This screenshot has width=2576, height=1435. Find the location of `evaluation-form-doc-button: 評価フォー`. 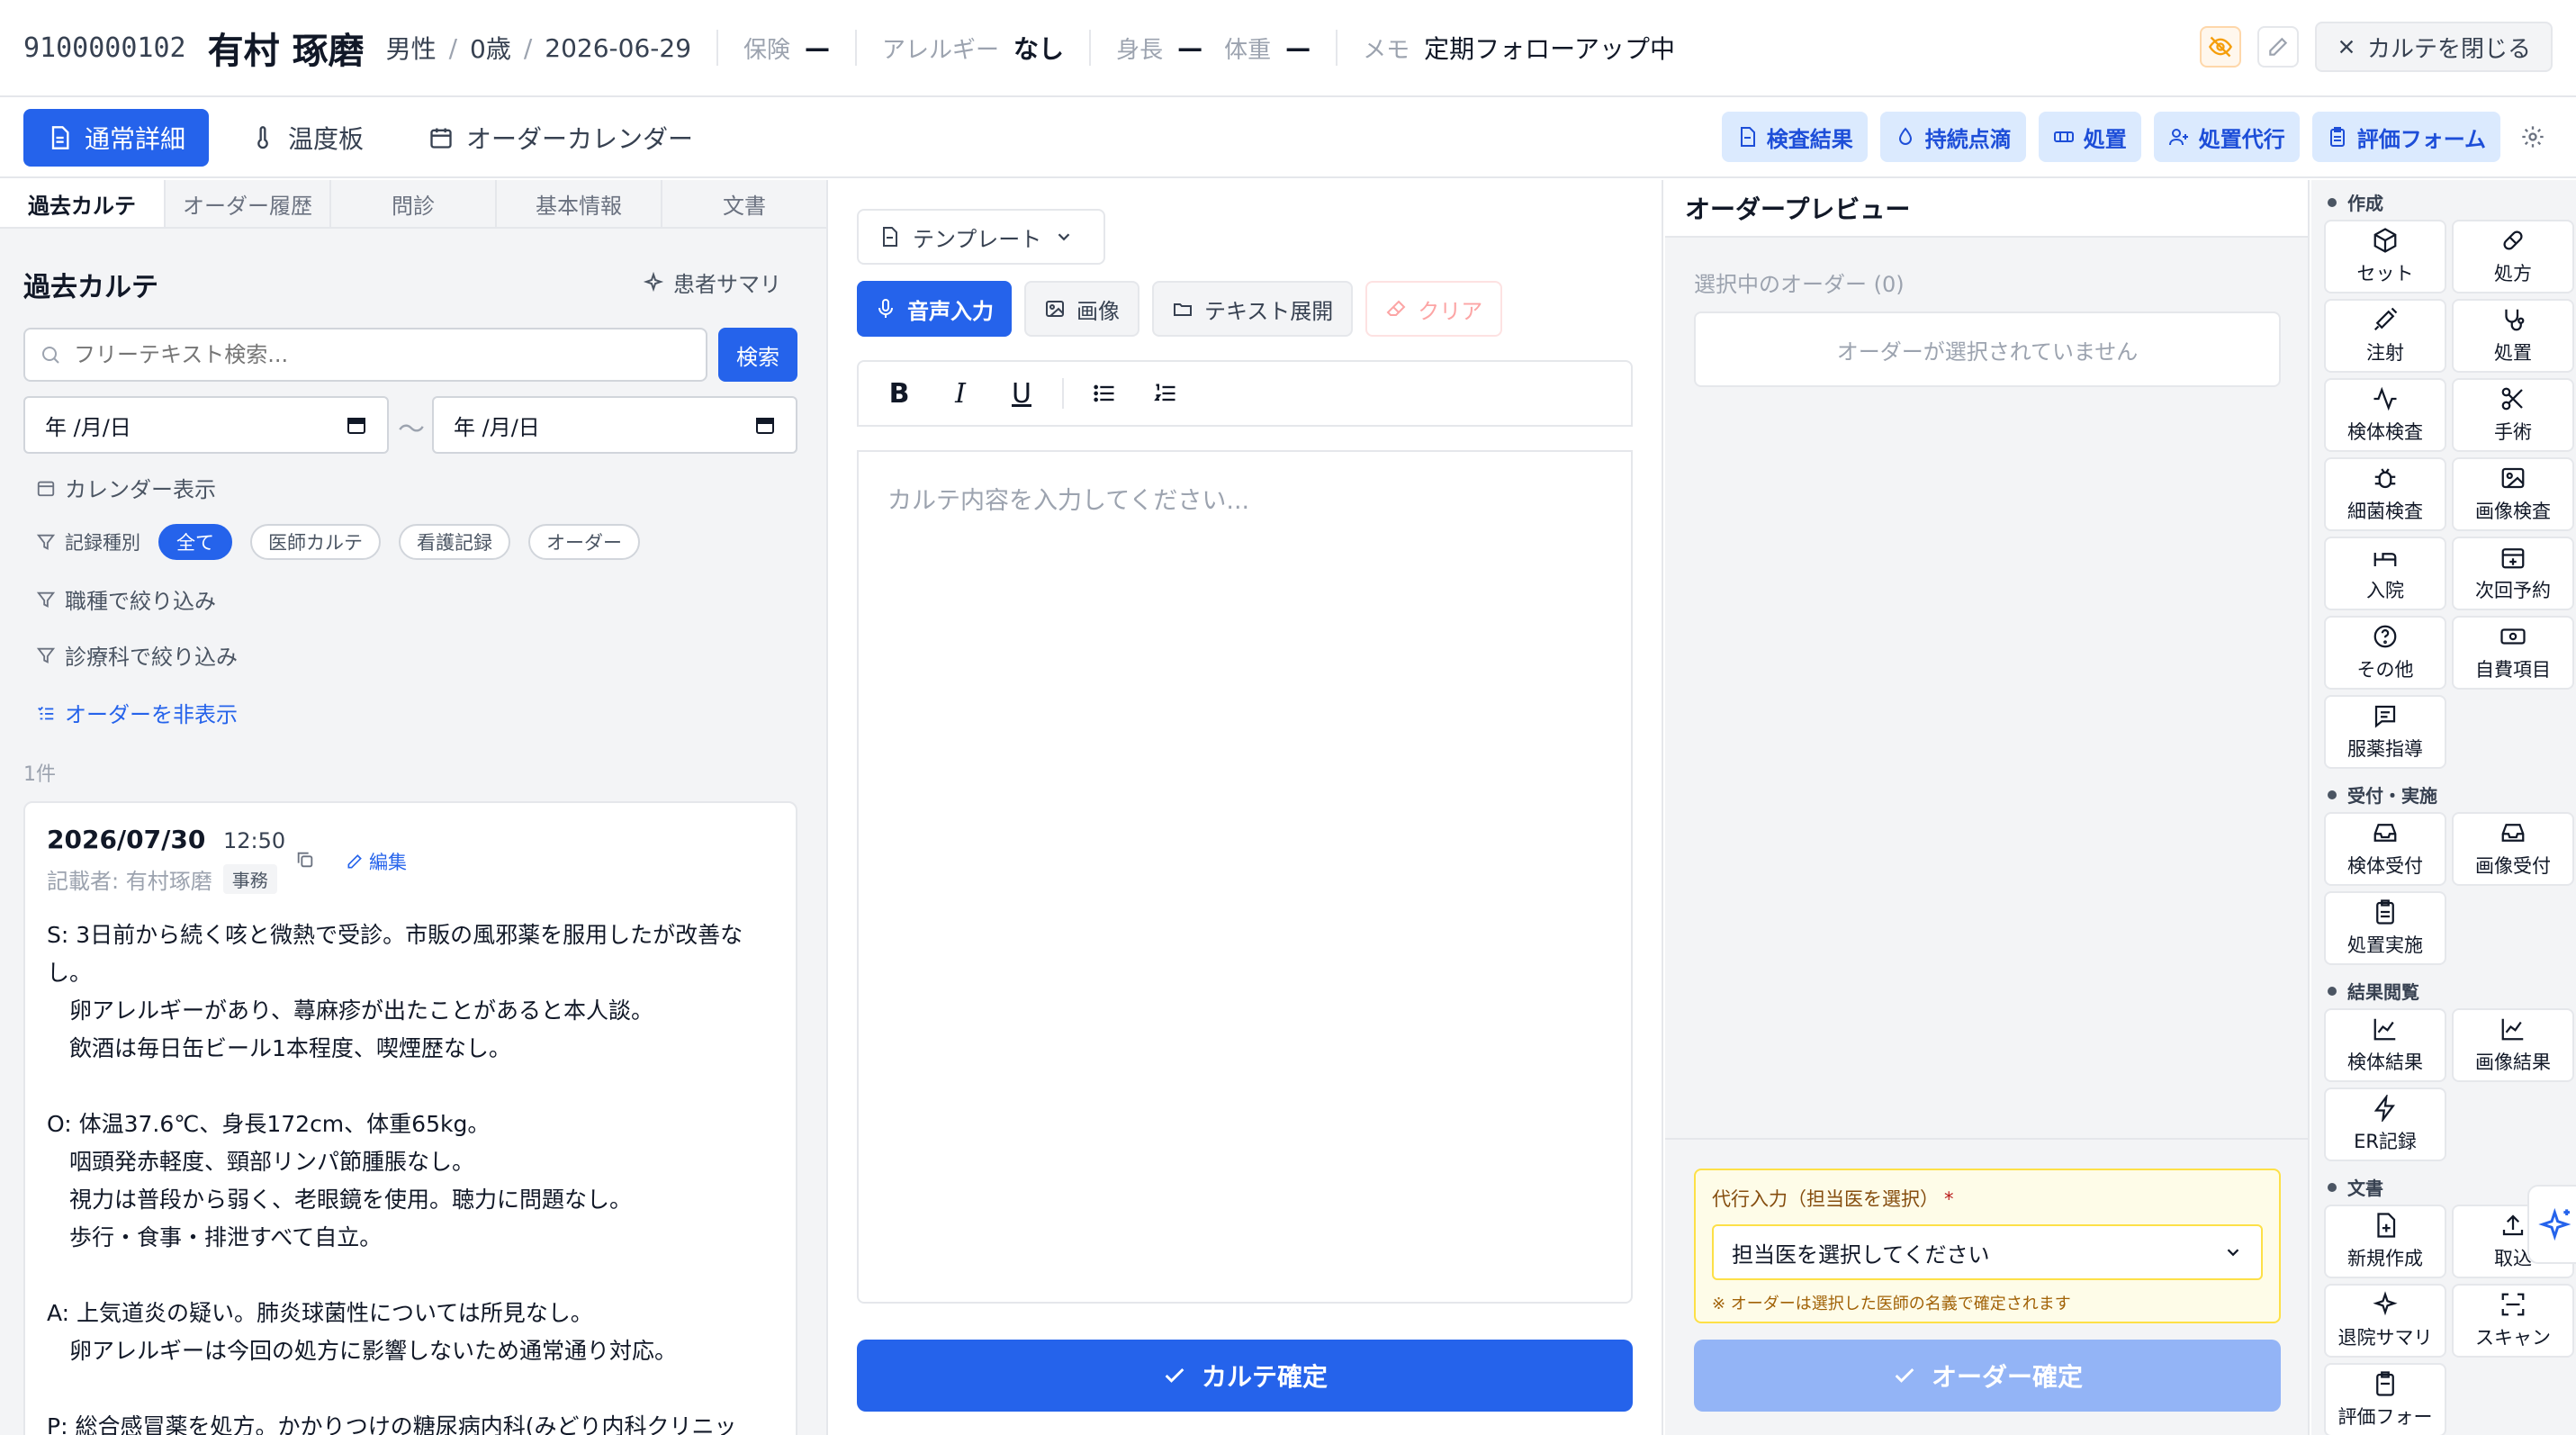

evaluation-form-doc-button: 評価フォー is located at coordinates (2385, 1399).